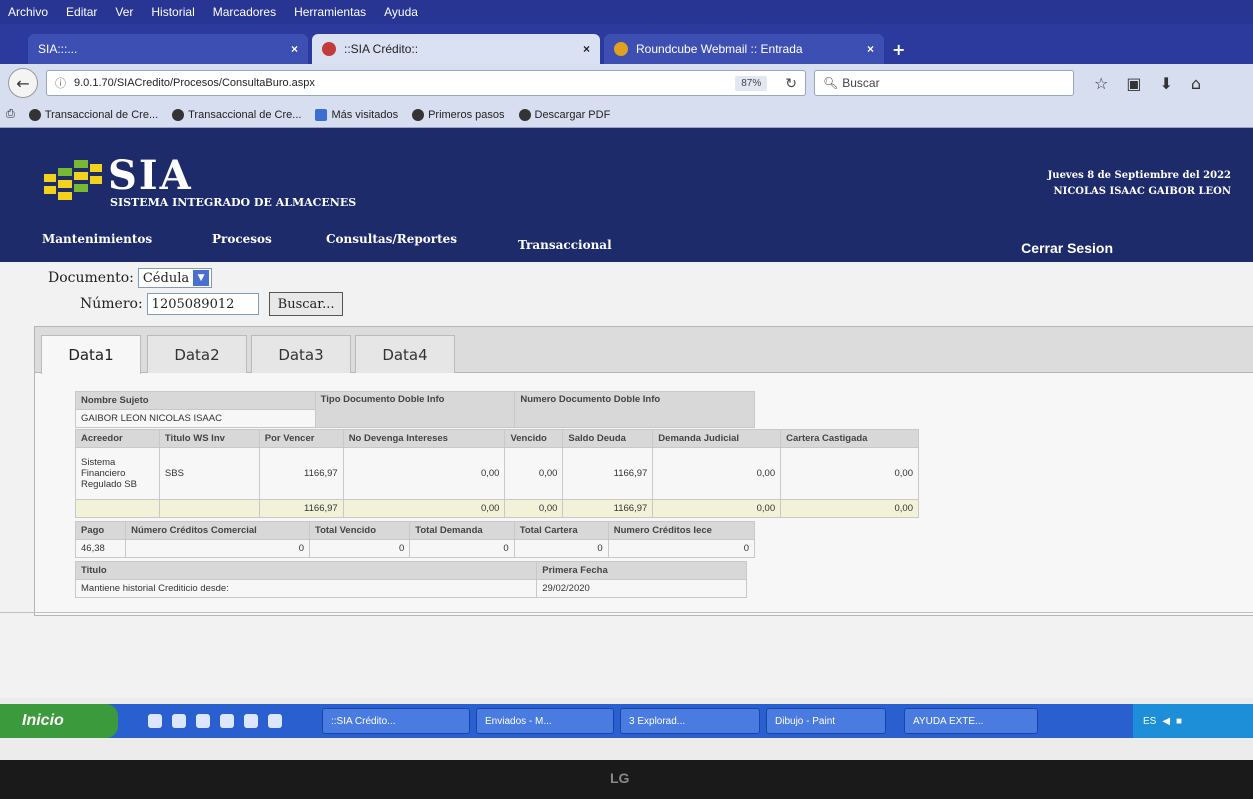 The height and width of the screenshot is (799, 1253). What do you see at coordinates (59, 721) in the screenshot?
I see `start-button: Inicio` at bounding box center [59, 721].